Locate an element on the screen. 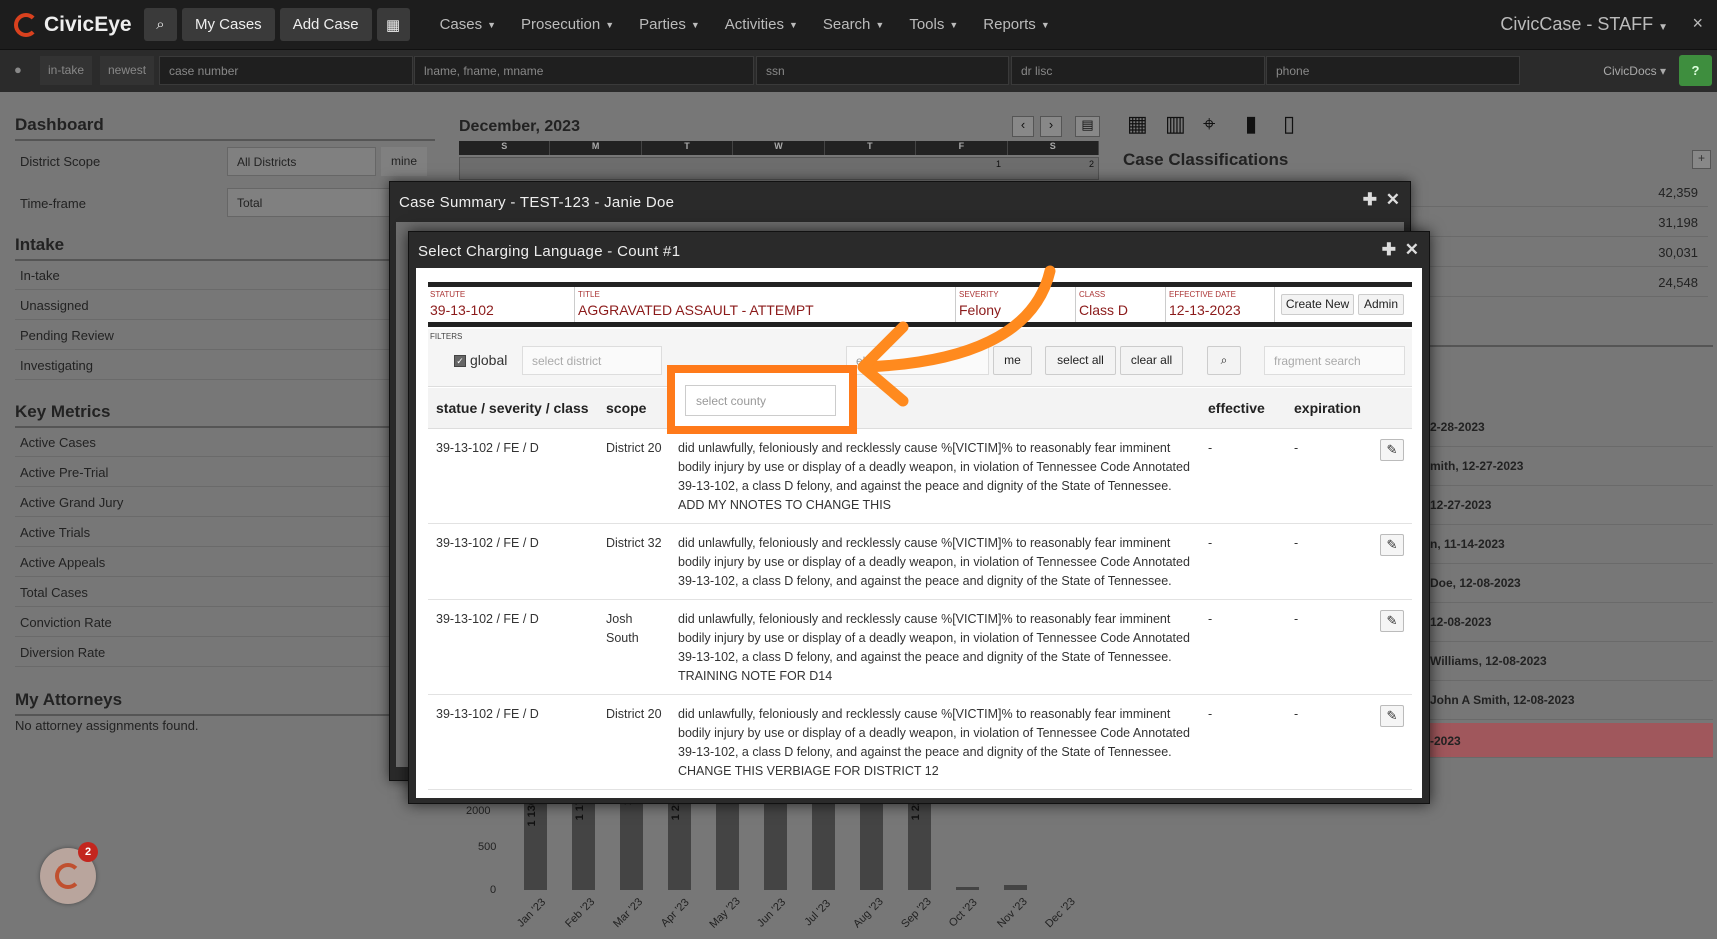 This screenshot has width=1717, height=939. x-tick-label: Jul '23 is located at coordinates (818, 913).